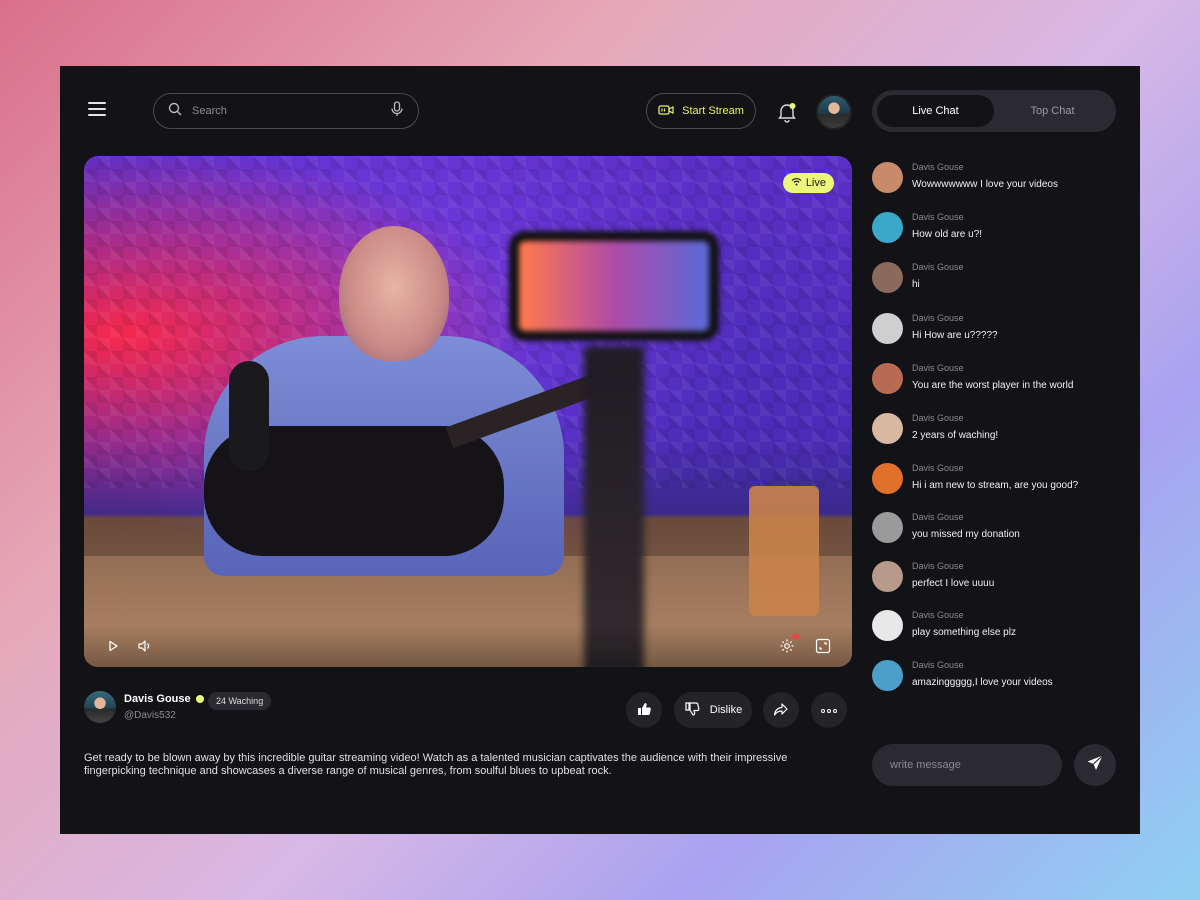 This screenshot has height=900, width=1200. What do you see at coordinates (100, 707) in the screenshot?
I see `channel-avatar` at bounding box center [100, 707].